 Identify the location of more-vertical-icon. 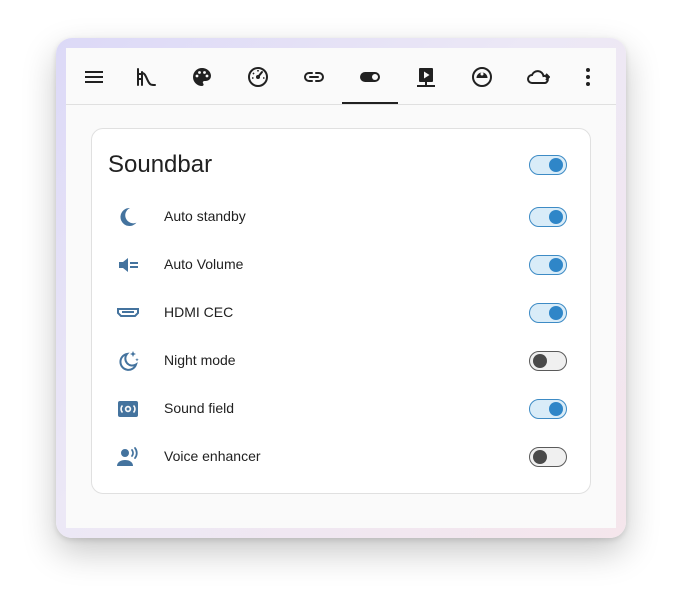
(588, 77).